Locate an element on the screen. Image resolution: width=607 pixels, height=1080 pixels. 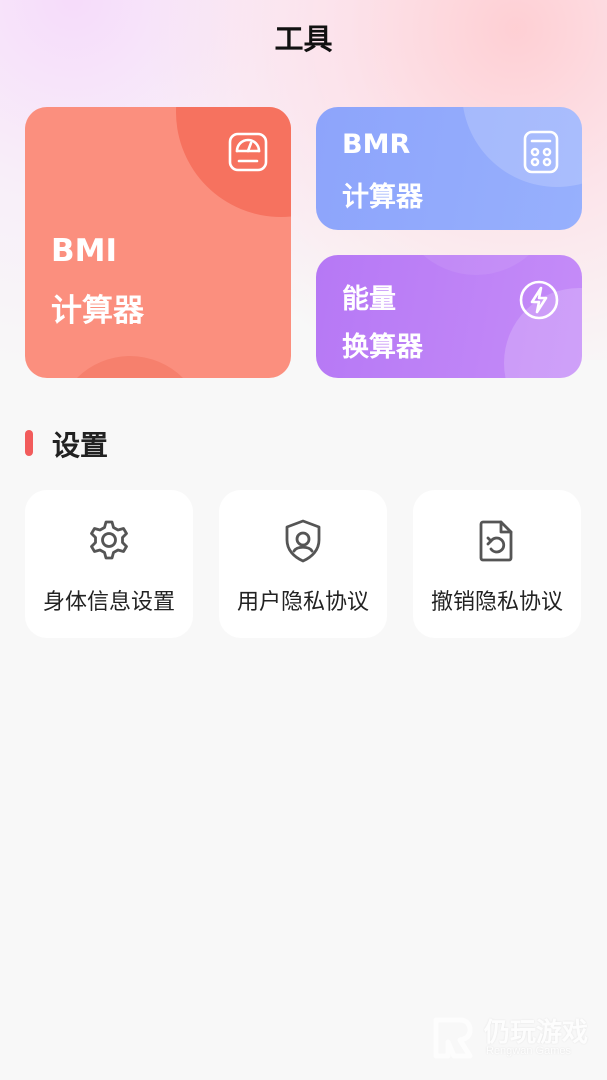
energy-card-subtitle: 换算器 is located at coordinates (382, 347).